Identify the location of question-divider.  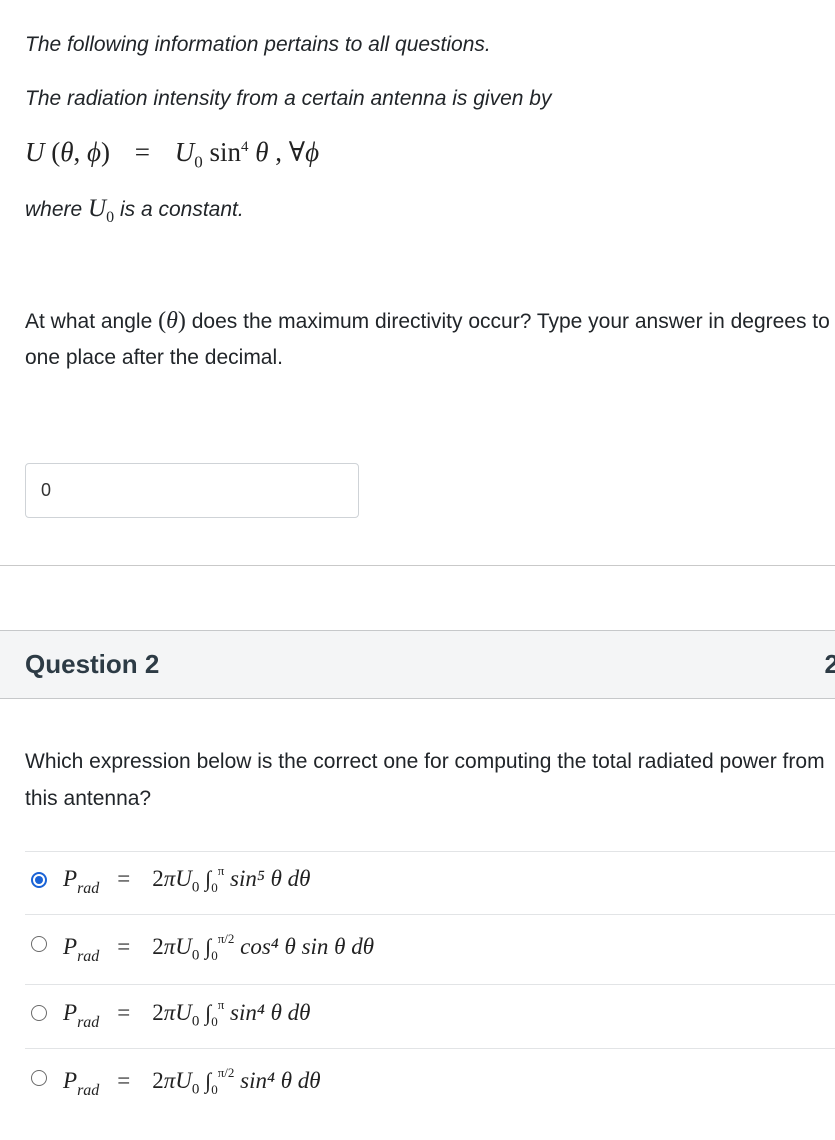
(417, 565).